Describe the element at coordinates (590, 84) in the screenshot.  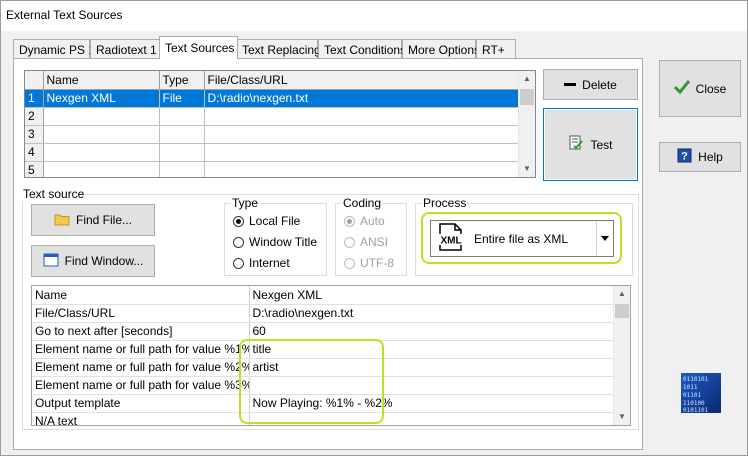
I see `delete-button: Delete` at that location.